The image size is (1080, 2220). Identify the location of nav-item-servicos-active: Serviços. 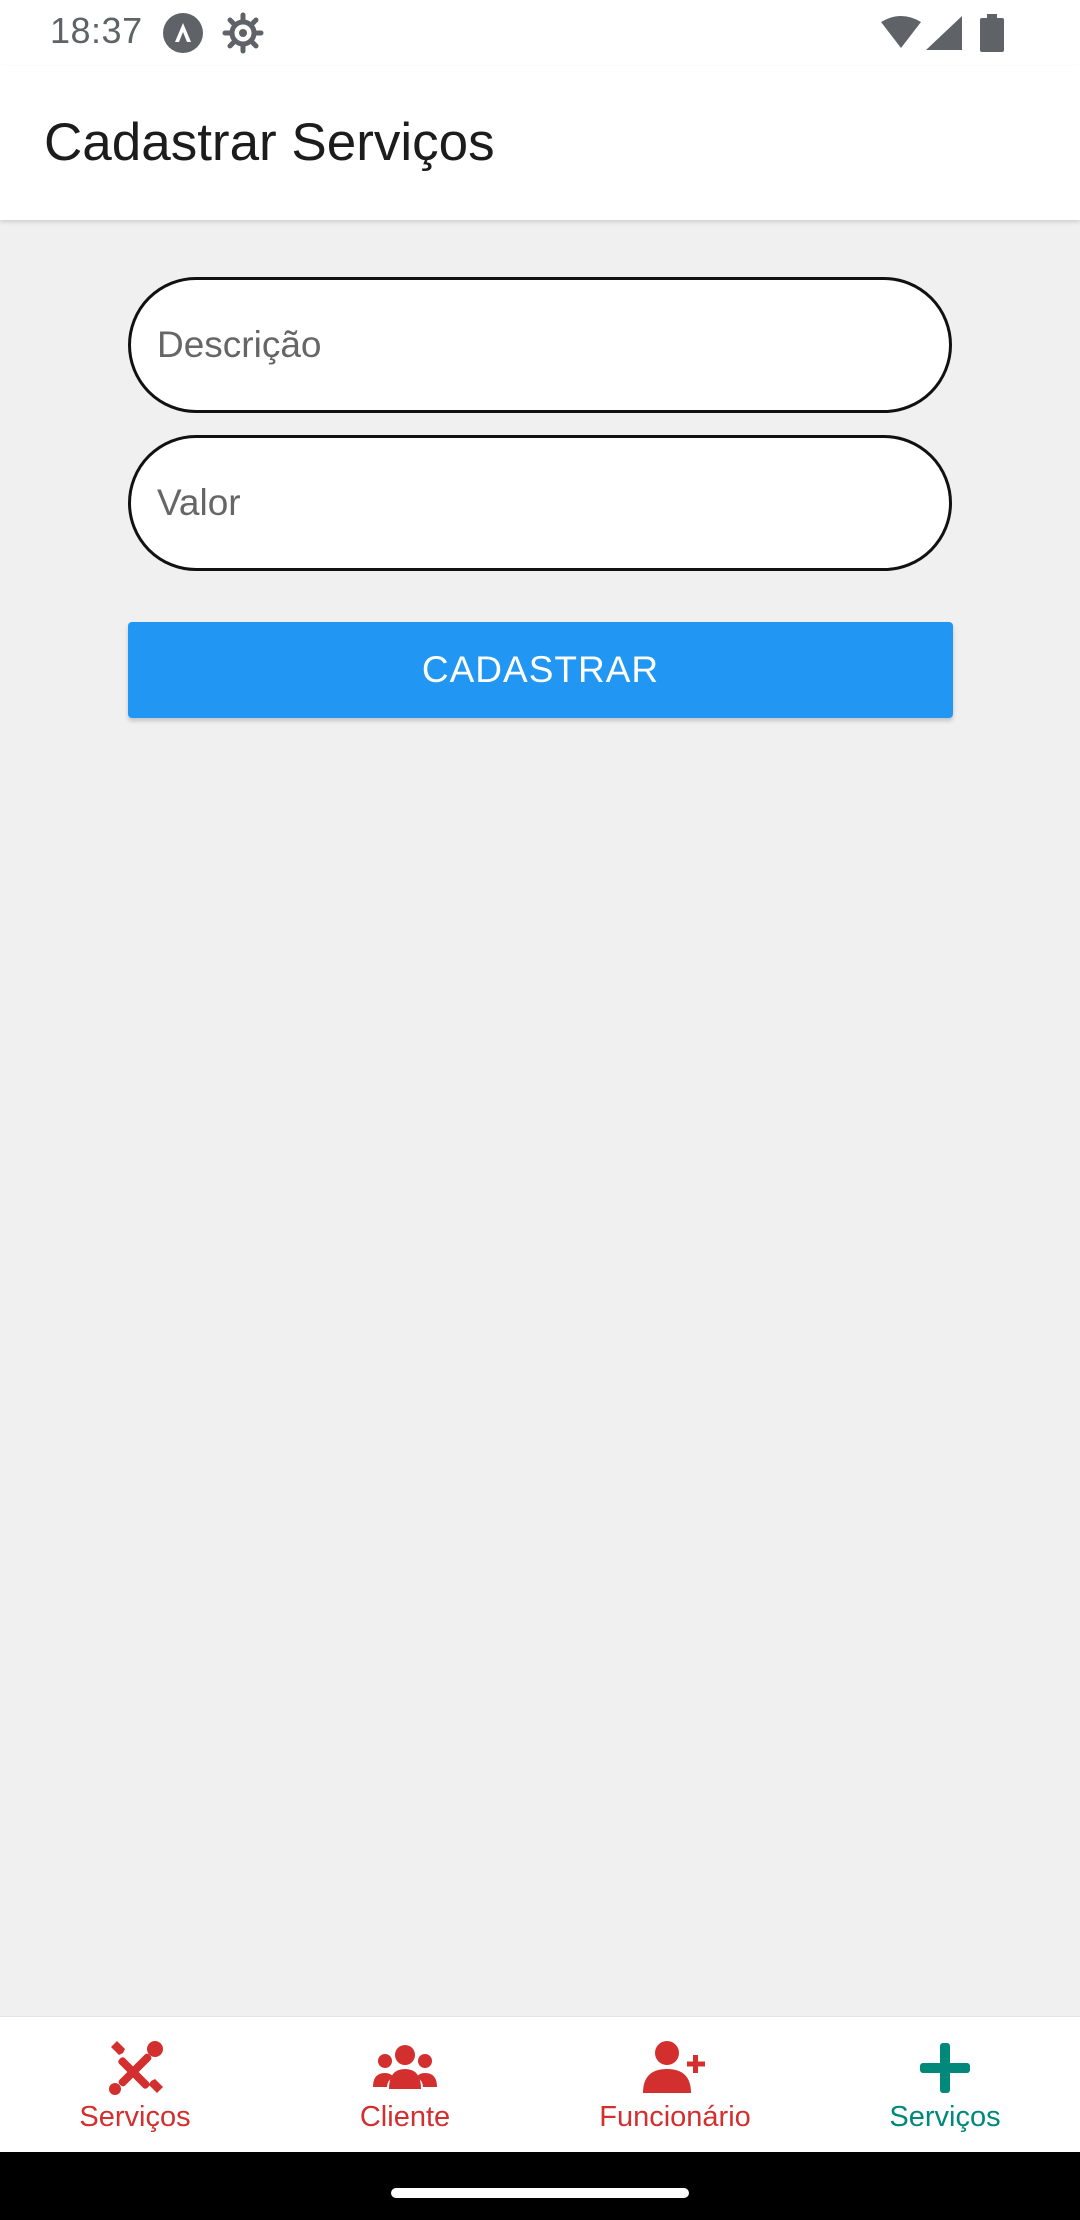
(945, 2085).